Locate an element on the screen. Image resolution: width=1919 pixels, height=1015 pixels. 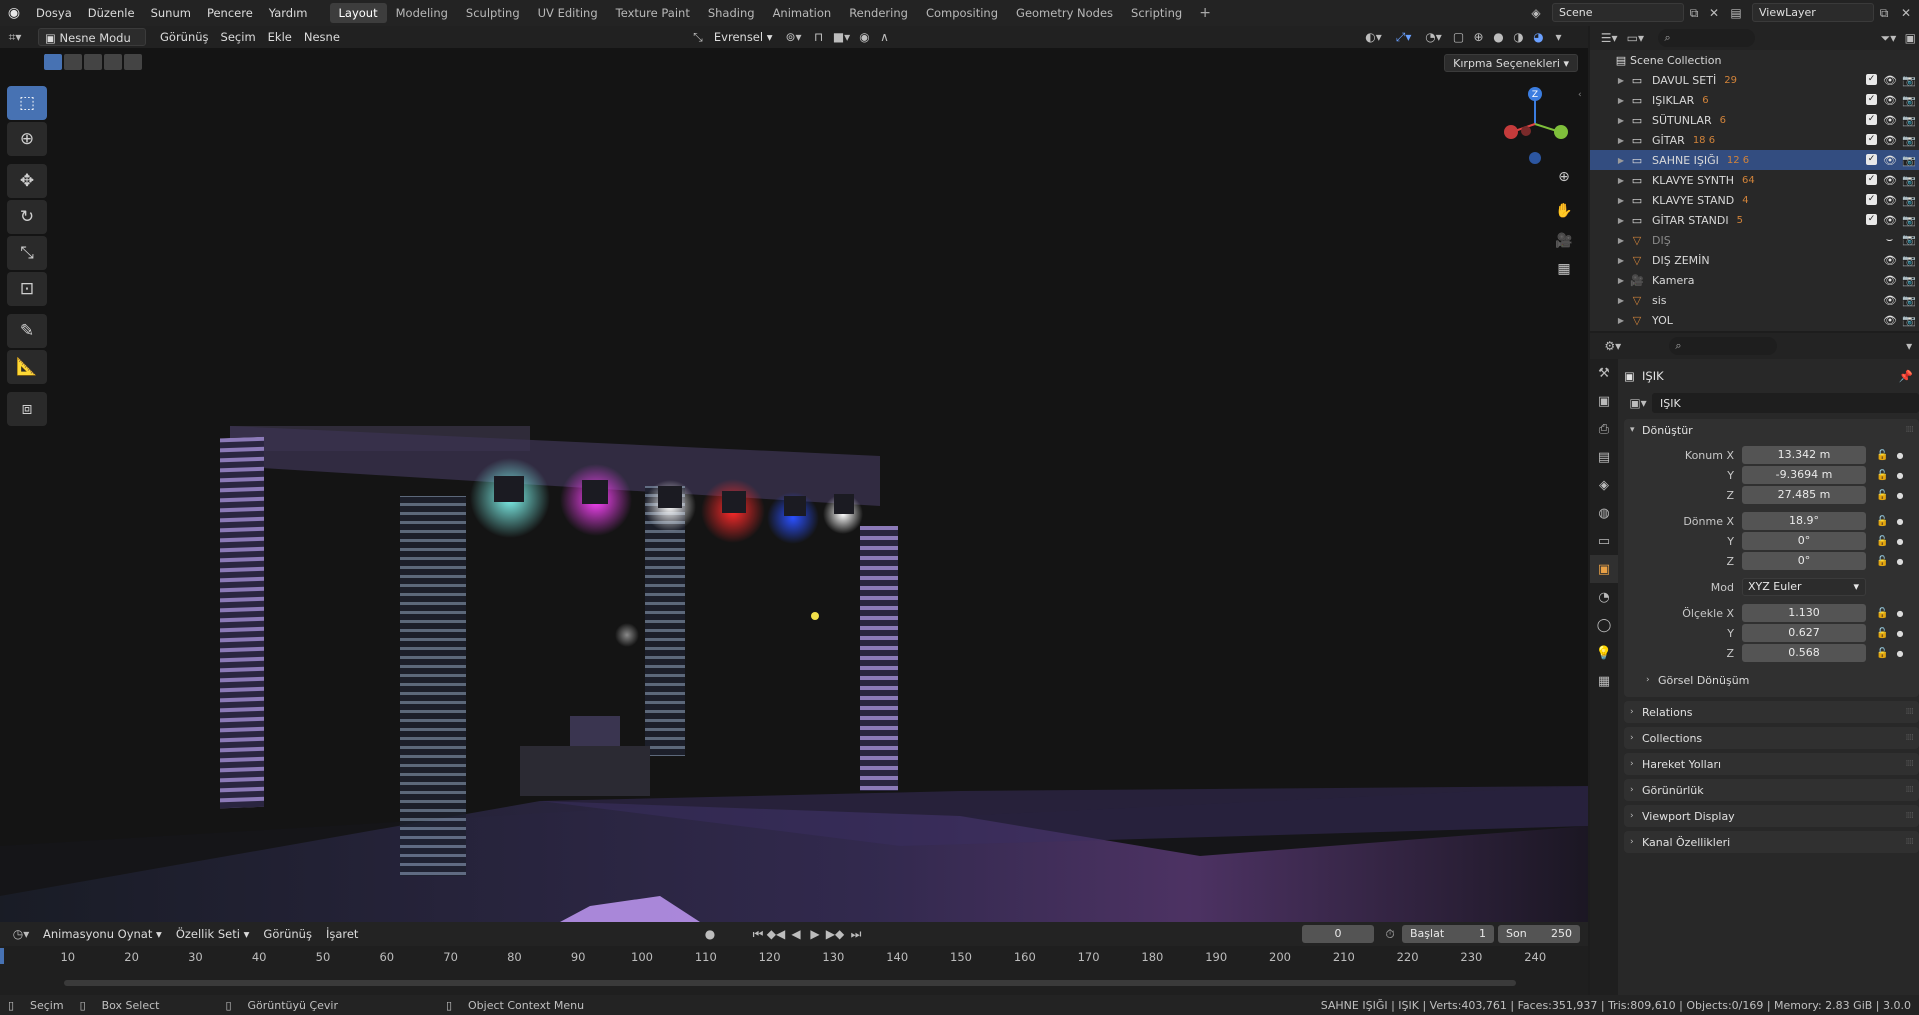
collapsed-panel: › Hareket Yolları ⁞⁞⁞⁞ is located at coordinates (1771, 764).